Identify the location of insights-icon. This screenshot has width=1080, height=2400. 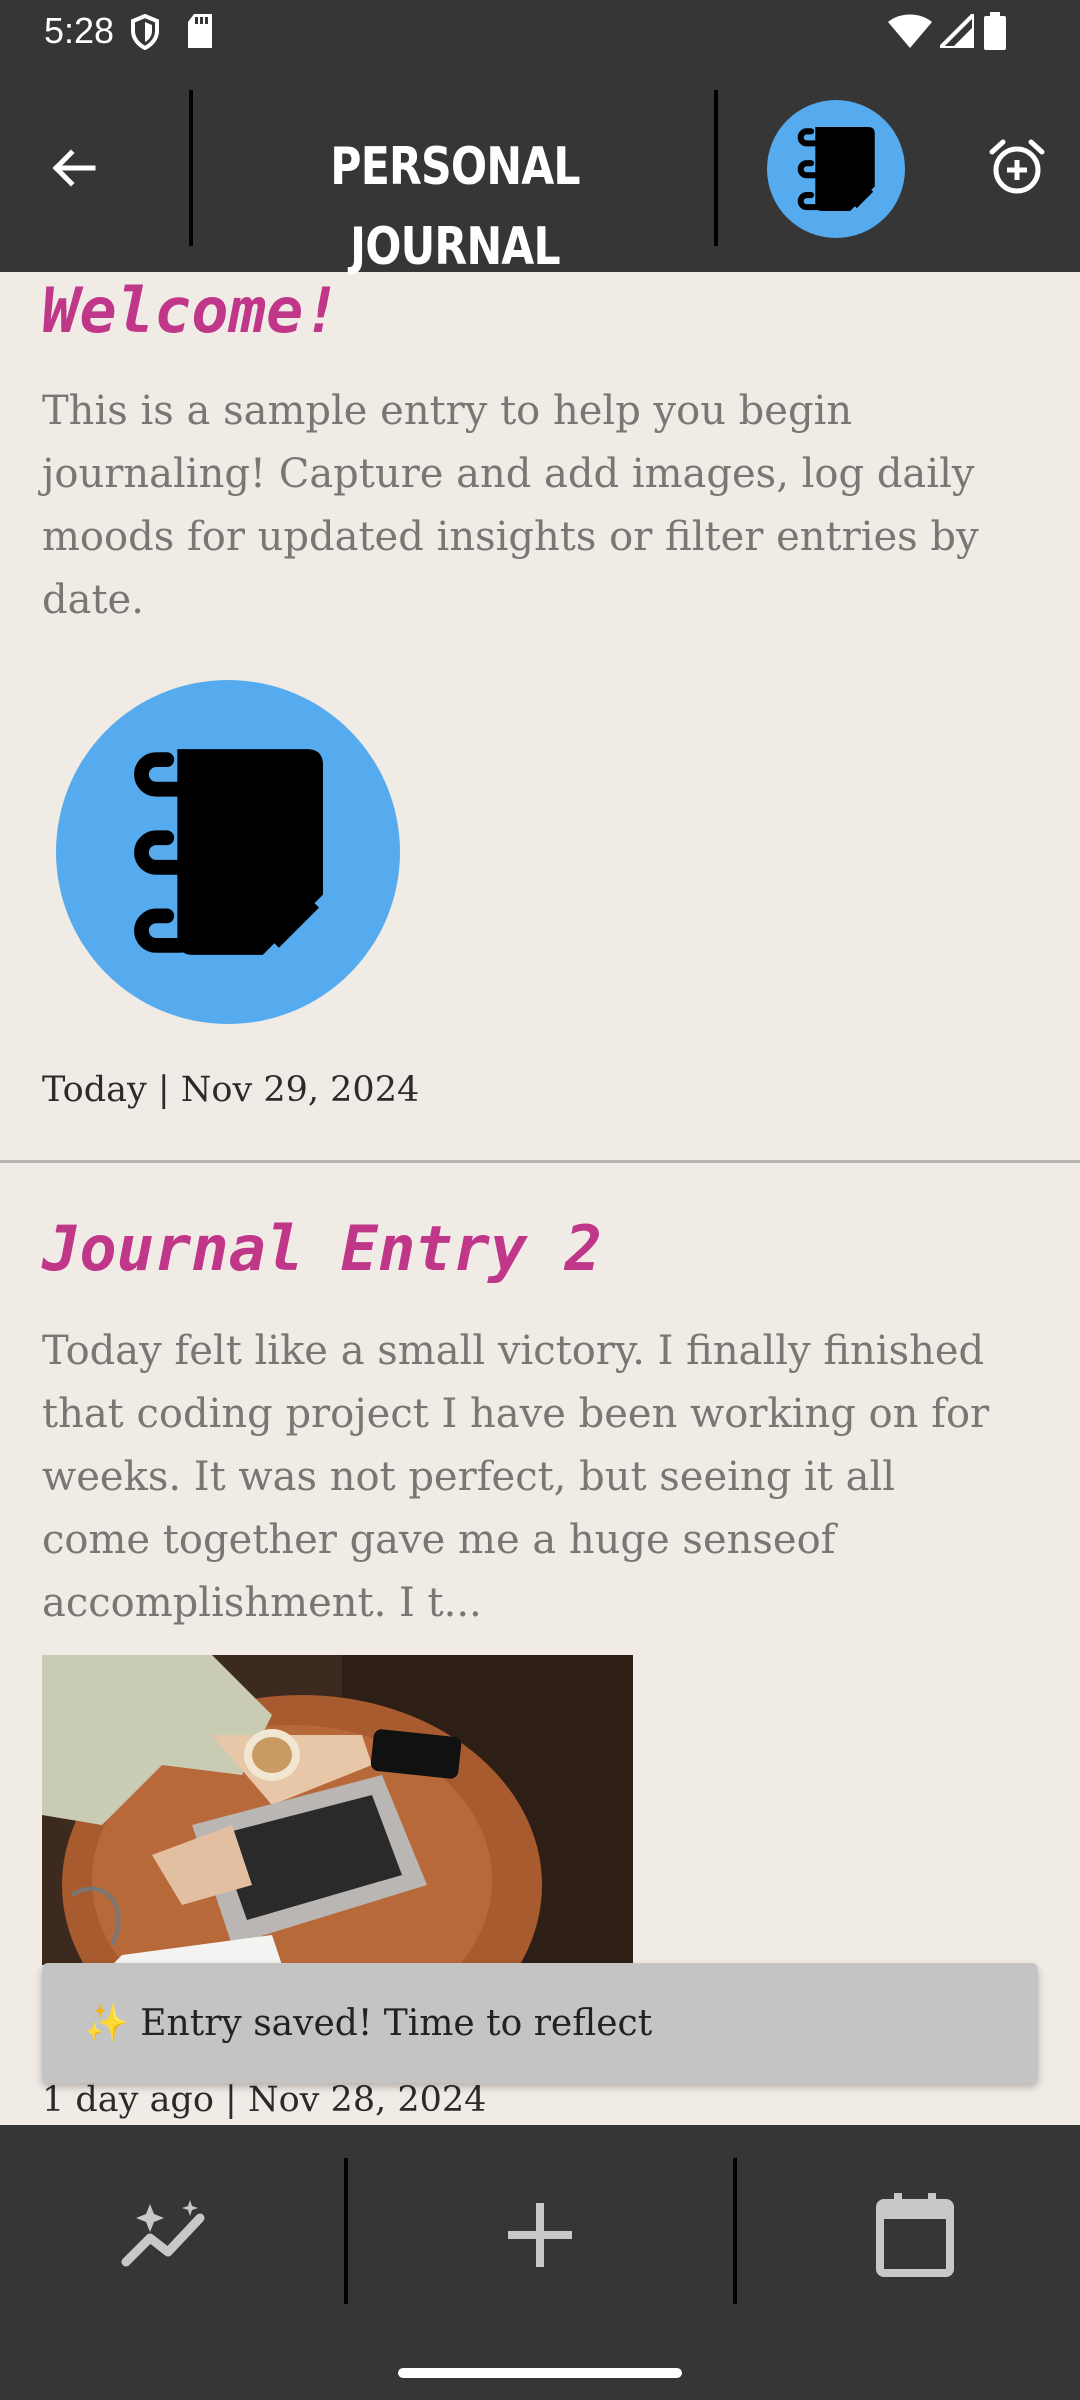
(163, 2233).